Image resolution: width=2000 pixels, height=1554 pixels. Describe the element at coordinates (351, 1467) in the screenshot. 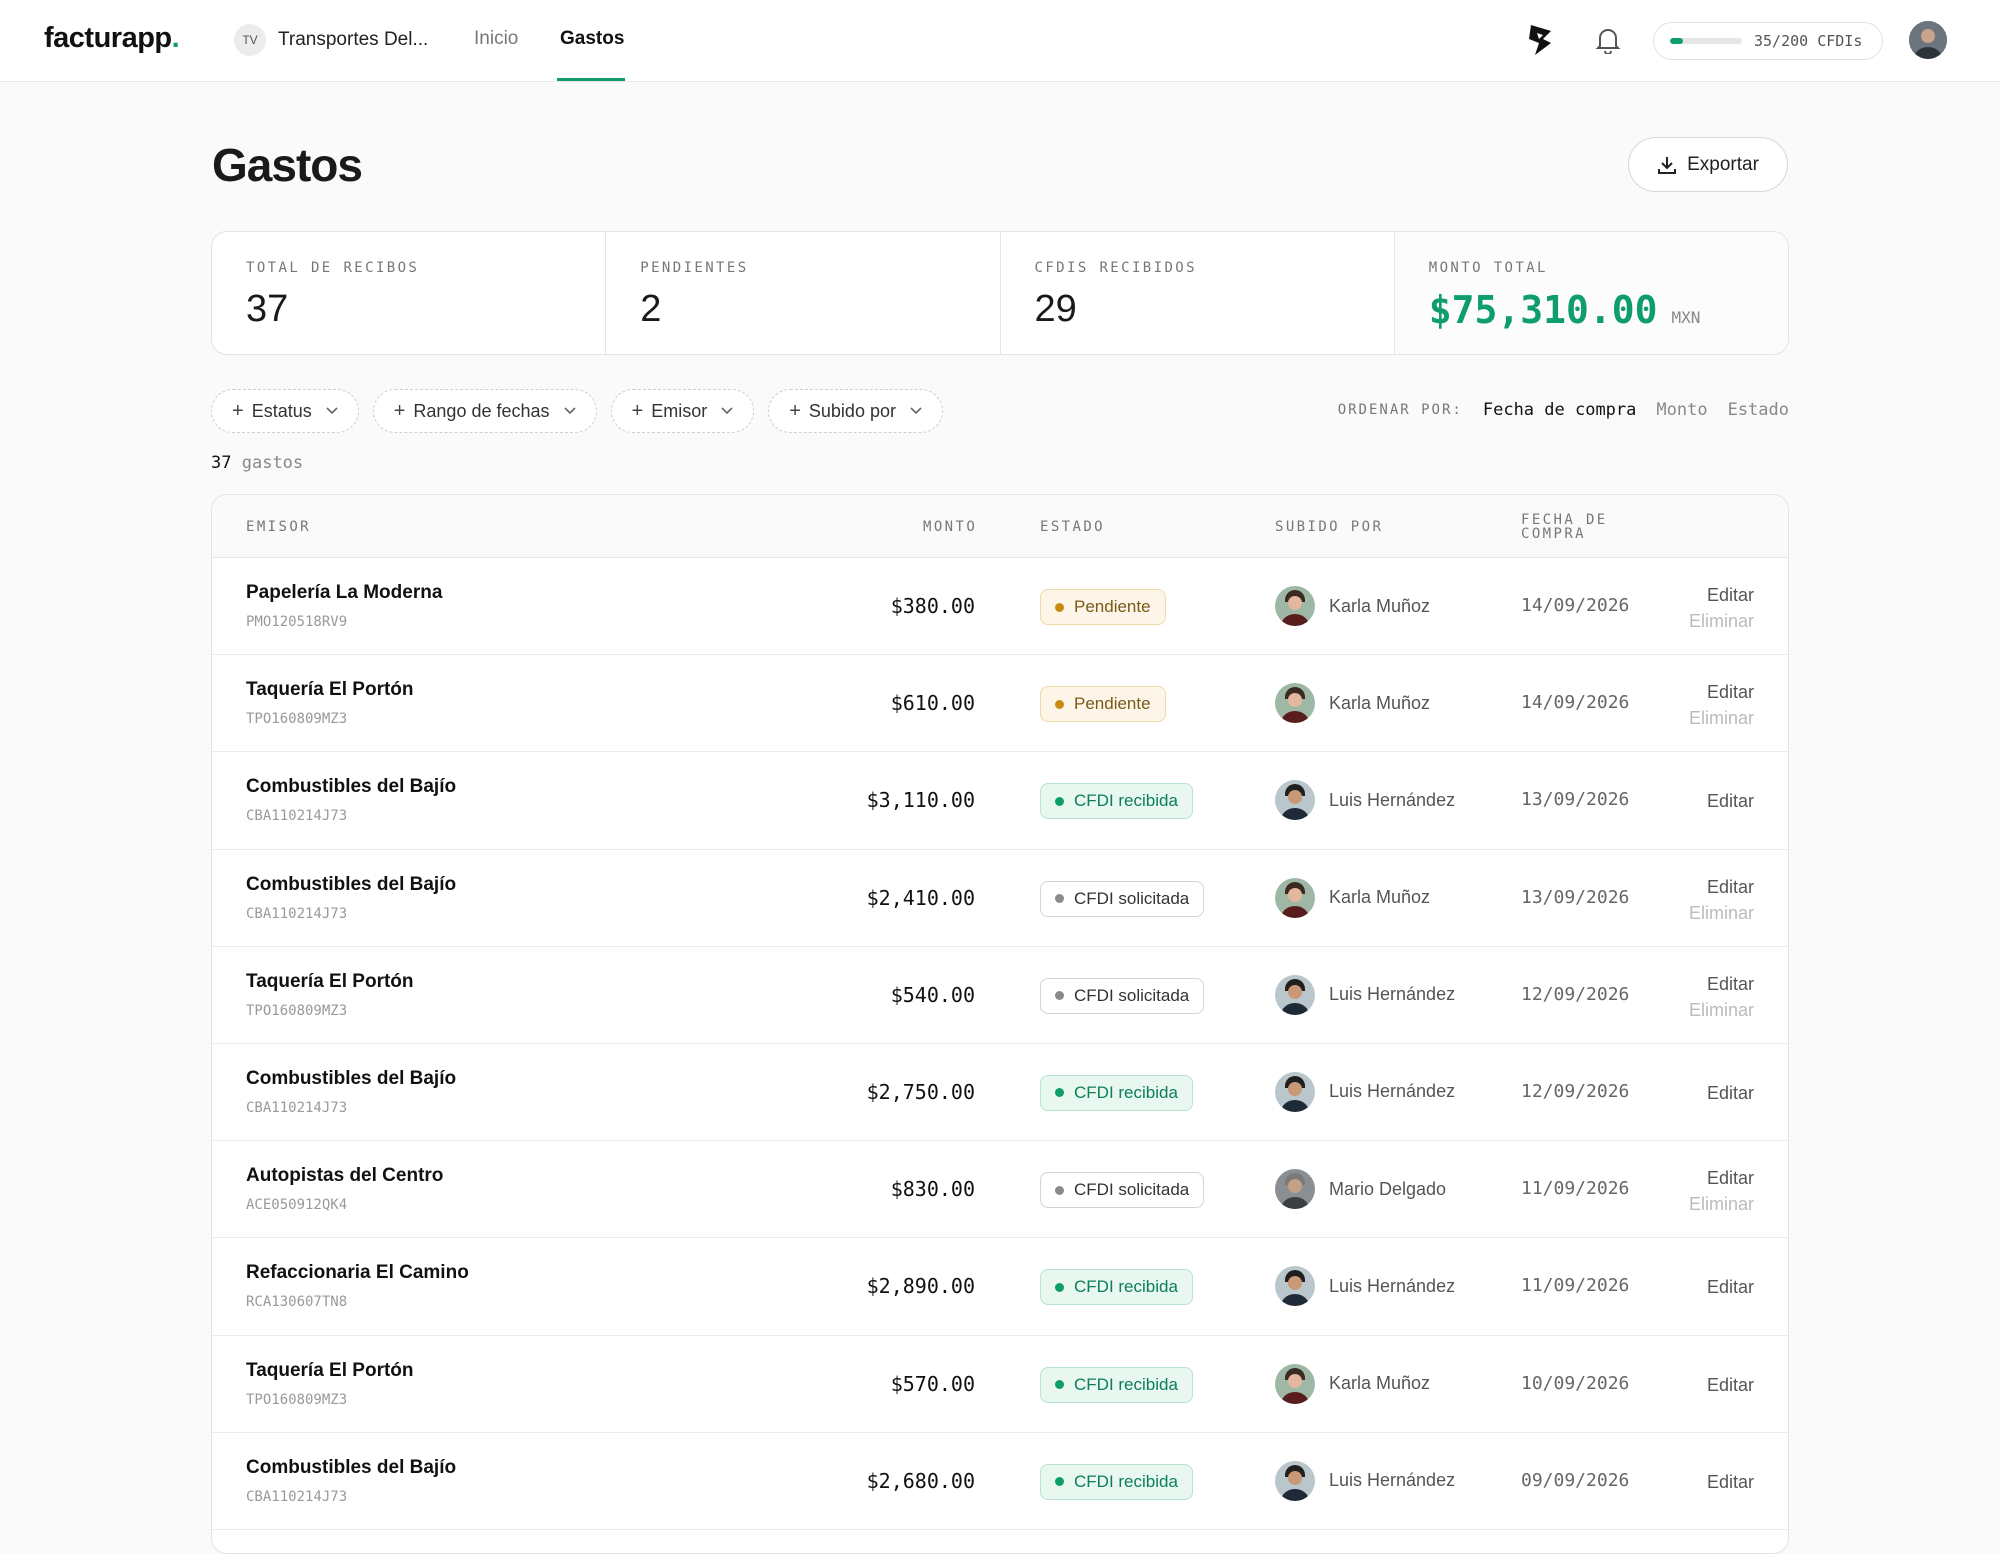

I see `emisor-name: Combustibles del Bajío` at that location.